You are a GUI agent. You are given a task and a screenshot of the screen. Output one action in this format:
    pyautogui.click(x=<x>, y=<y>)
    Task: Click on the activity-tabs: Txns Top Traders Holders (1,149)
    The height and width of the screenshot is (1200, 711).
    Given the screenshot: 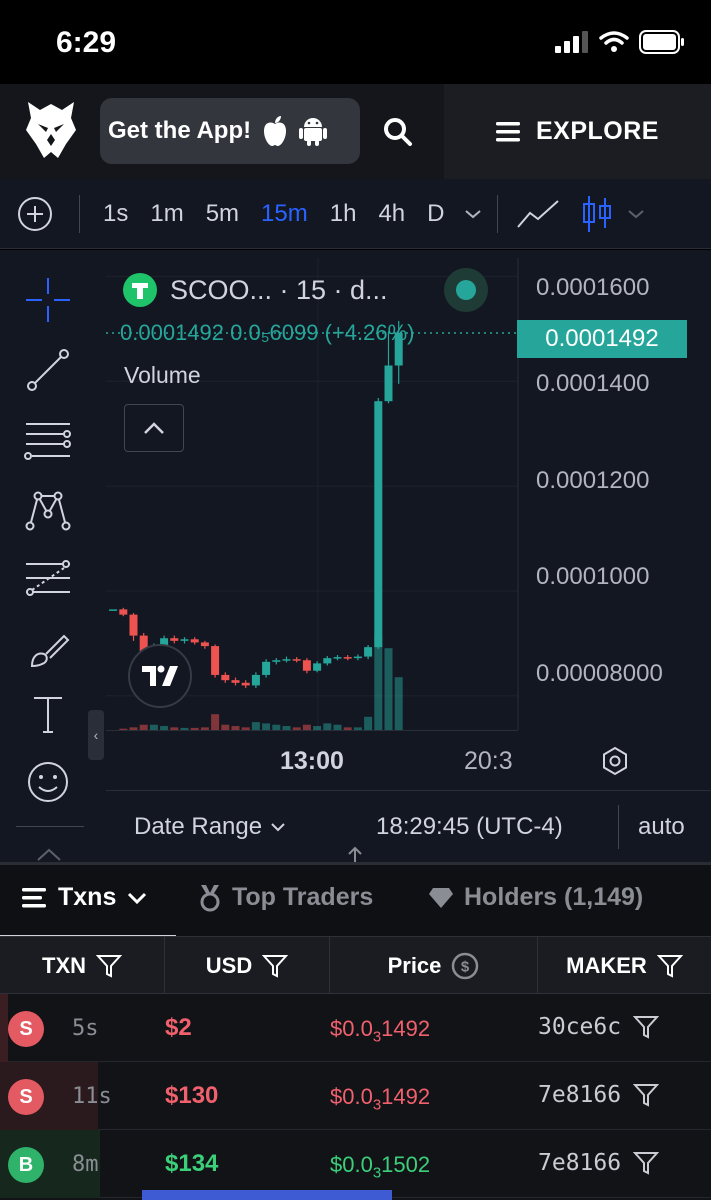 What is the action you would take?
    pyautogui.click(x=355, y=900)
    